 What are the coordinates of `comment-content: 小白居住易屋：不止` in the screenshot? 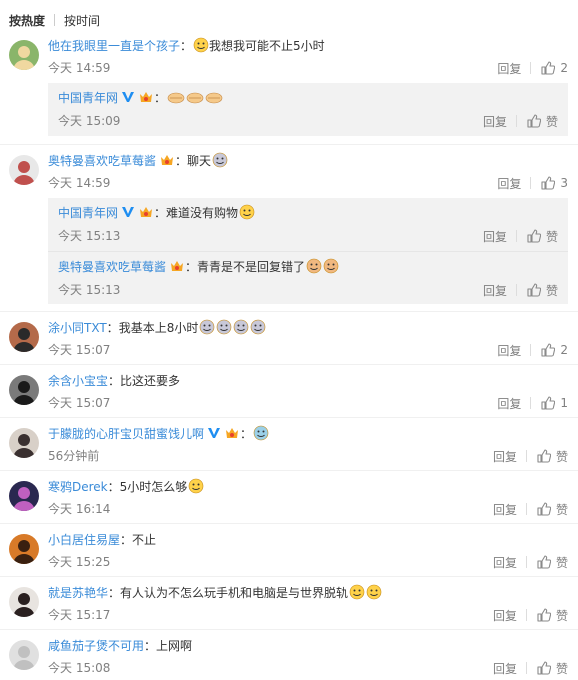 It's located at (102, 540).